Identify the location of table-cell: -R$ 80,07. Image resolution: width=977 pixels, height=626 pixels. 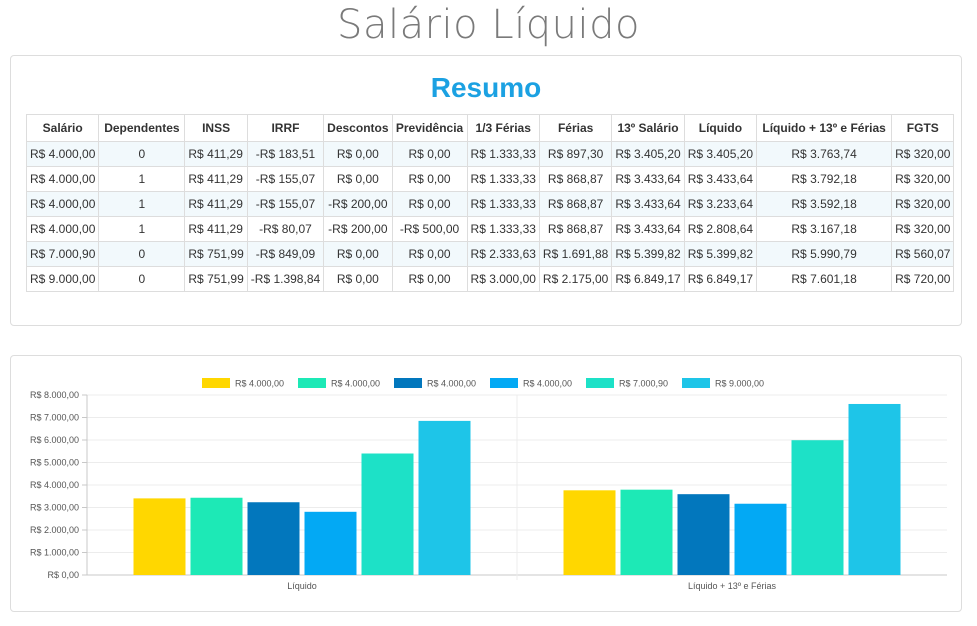
(285, 229).